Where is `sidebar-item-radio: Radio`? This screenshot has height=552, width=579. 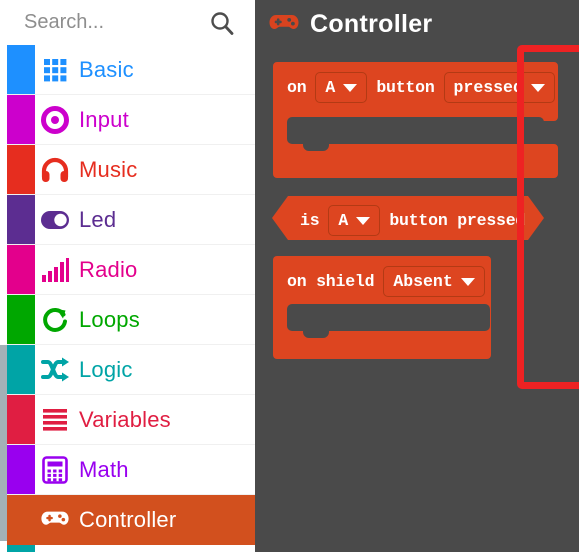 sidebar-item-radio: Radio is located at coordinates (131, 270).